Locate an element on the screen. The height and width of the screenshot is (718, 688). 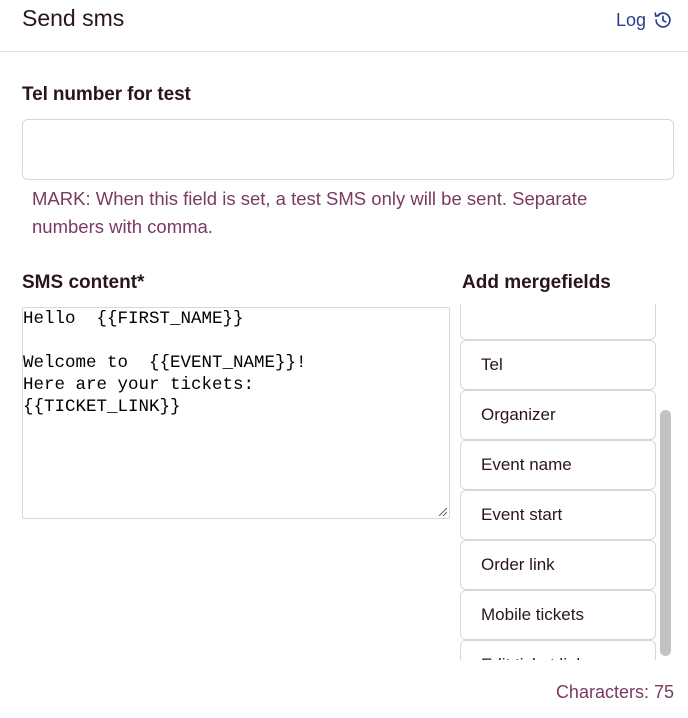
log-button: Log is located at coordinates (645, 20).